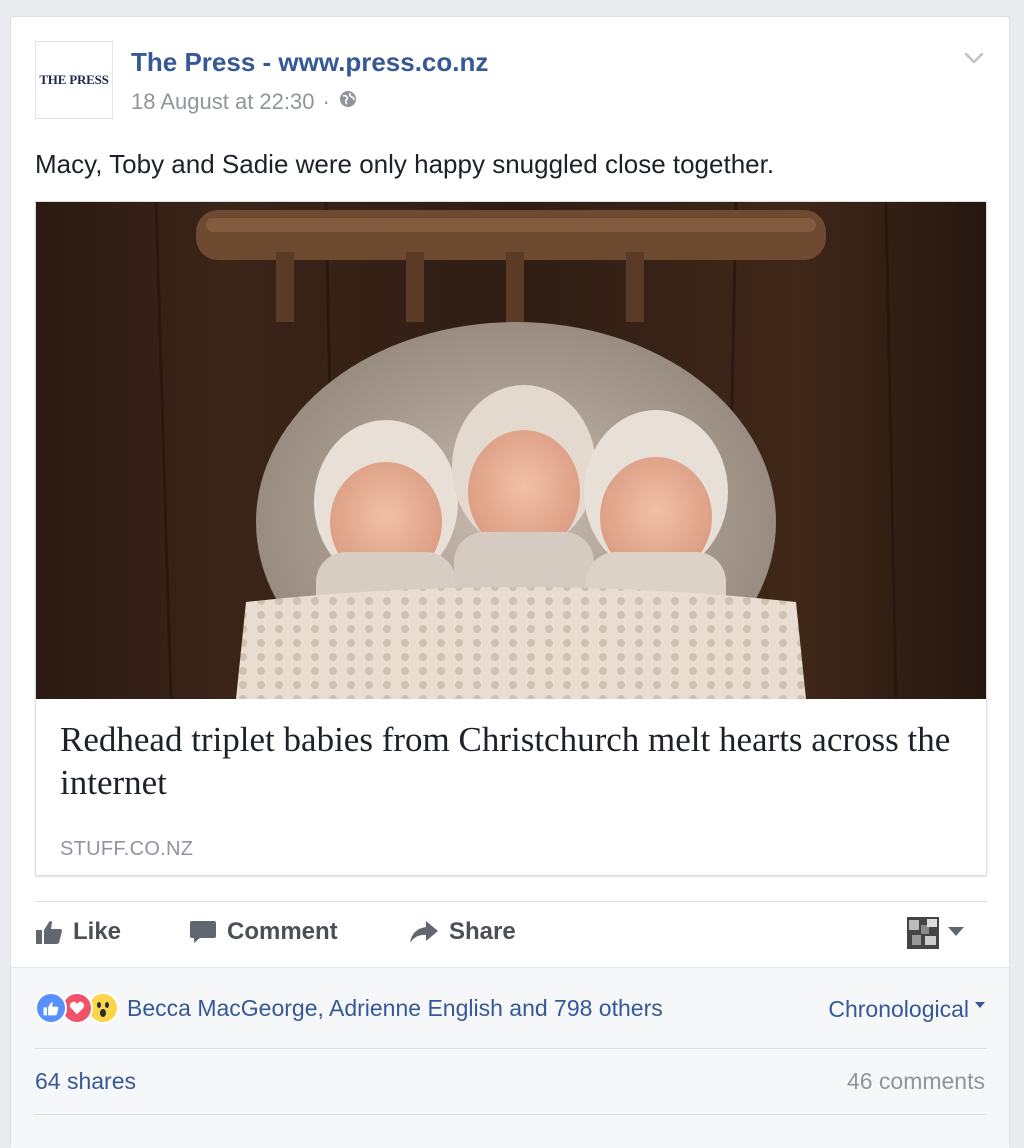  What do you see at coordinates (424, 932) in the screenshot?
I see `share-arrow-icon` at bounding box center [424, 932].